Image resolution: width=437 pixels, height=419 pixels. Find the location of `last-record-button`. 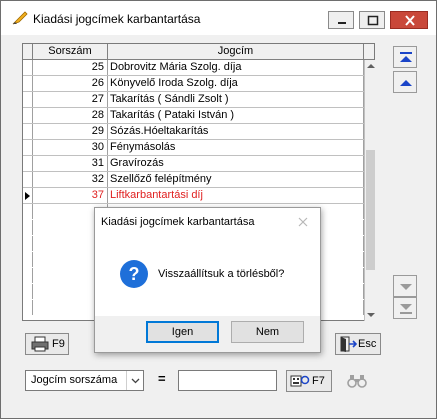

last-record-button is located at coordinates (405, 308).